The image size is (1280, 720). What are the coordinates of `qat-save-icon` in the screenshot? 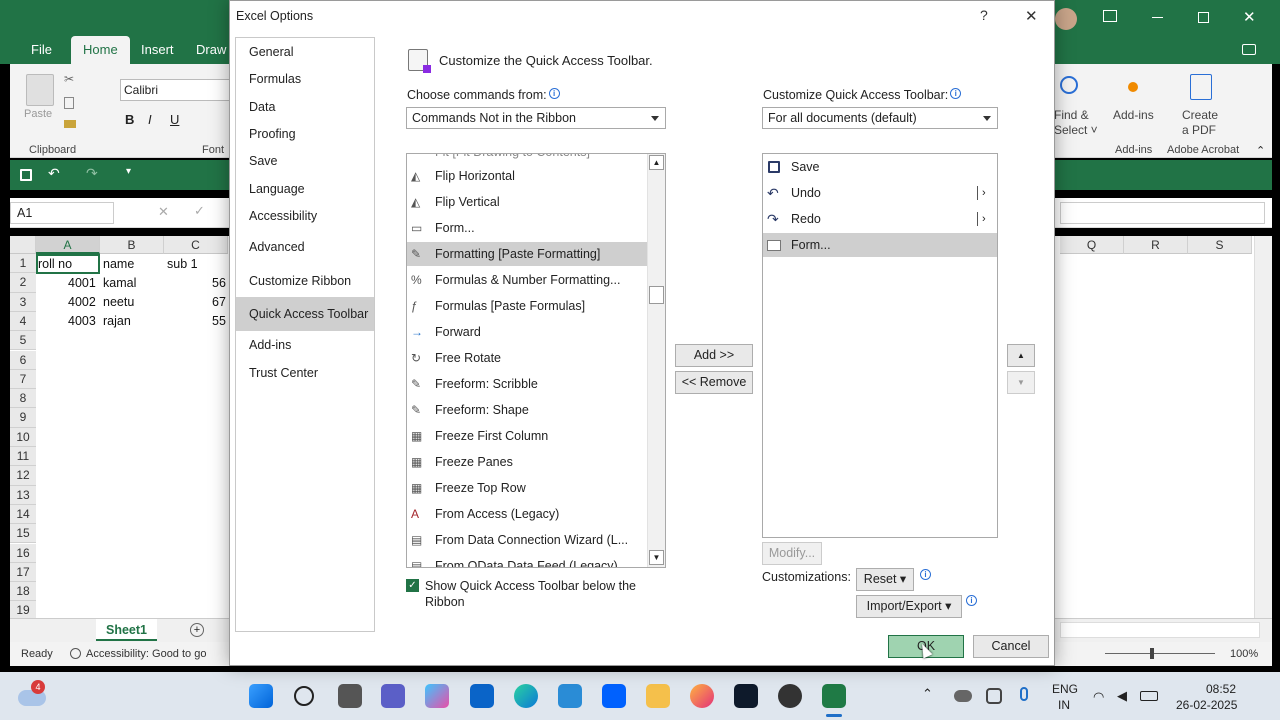 It's located at (26, 175).